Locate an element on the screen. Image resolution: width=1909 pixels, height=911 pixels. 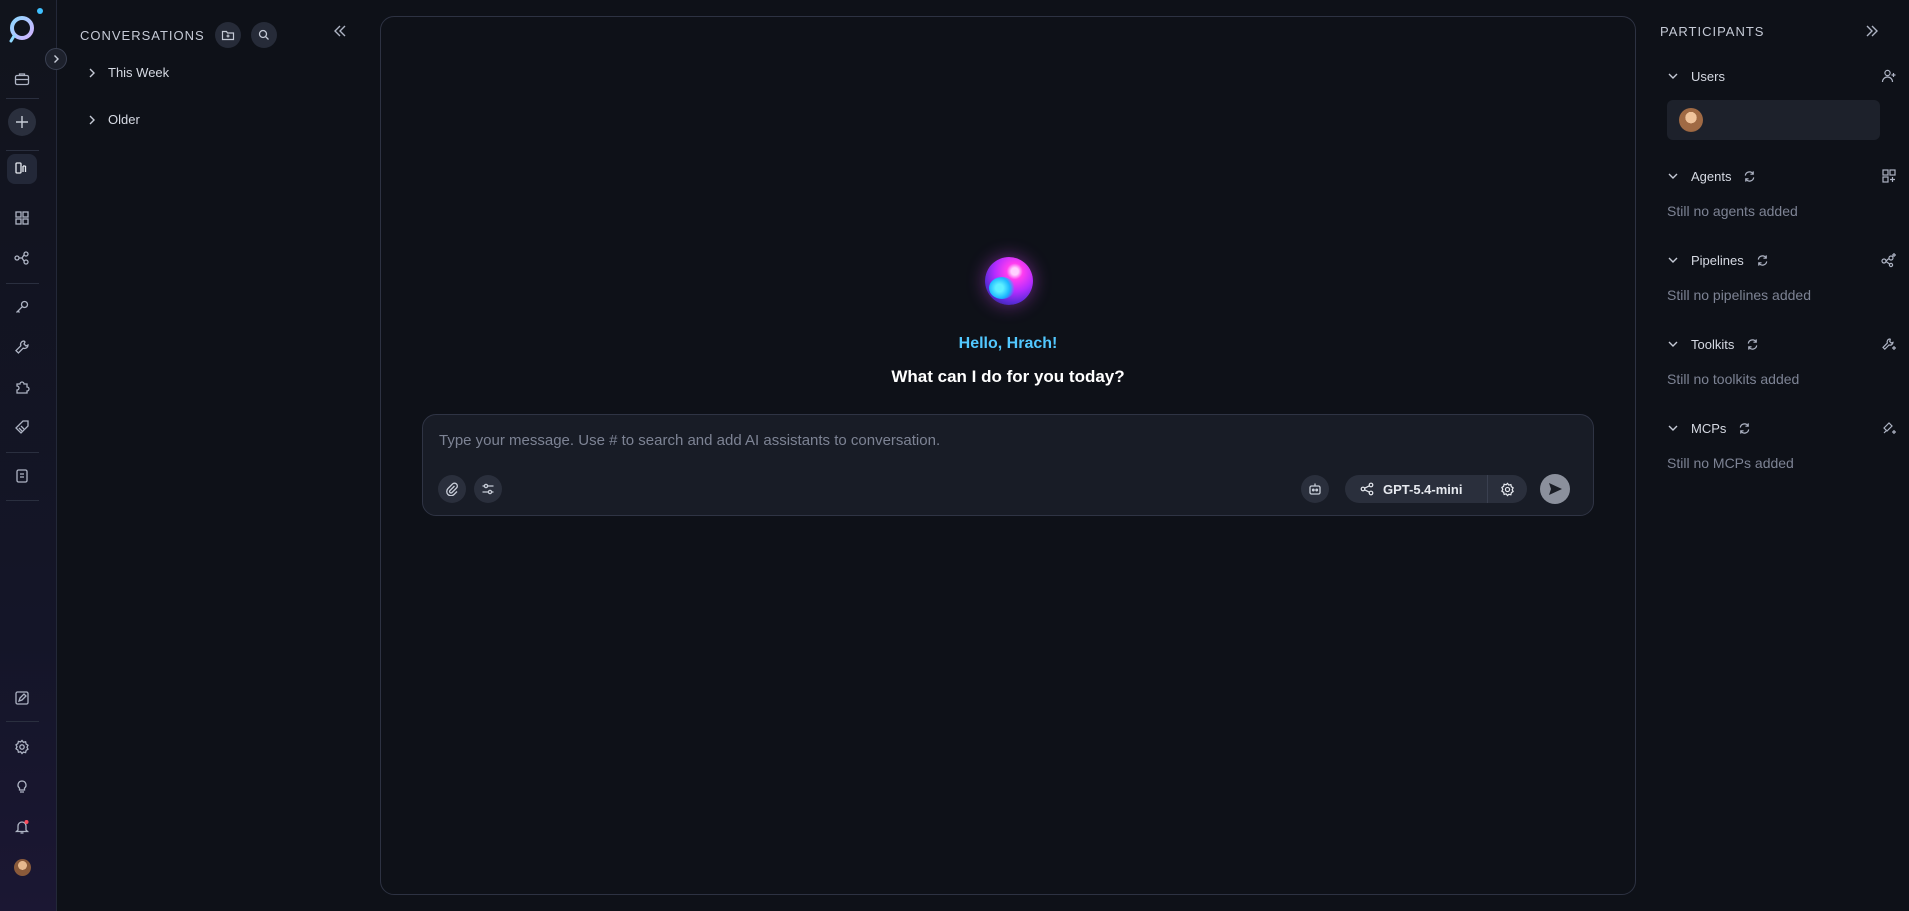
add-user-icon is located at coordinates (1889, 76).